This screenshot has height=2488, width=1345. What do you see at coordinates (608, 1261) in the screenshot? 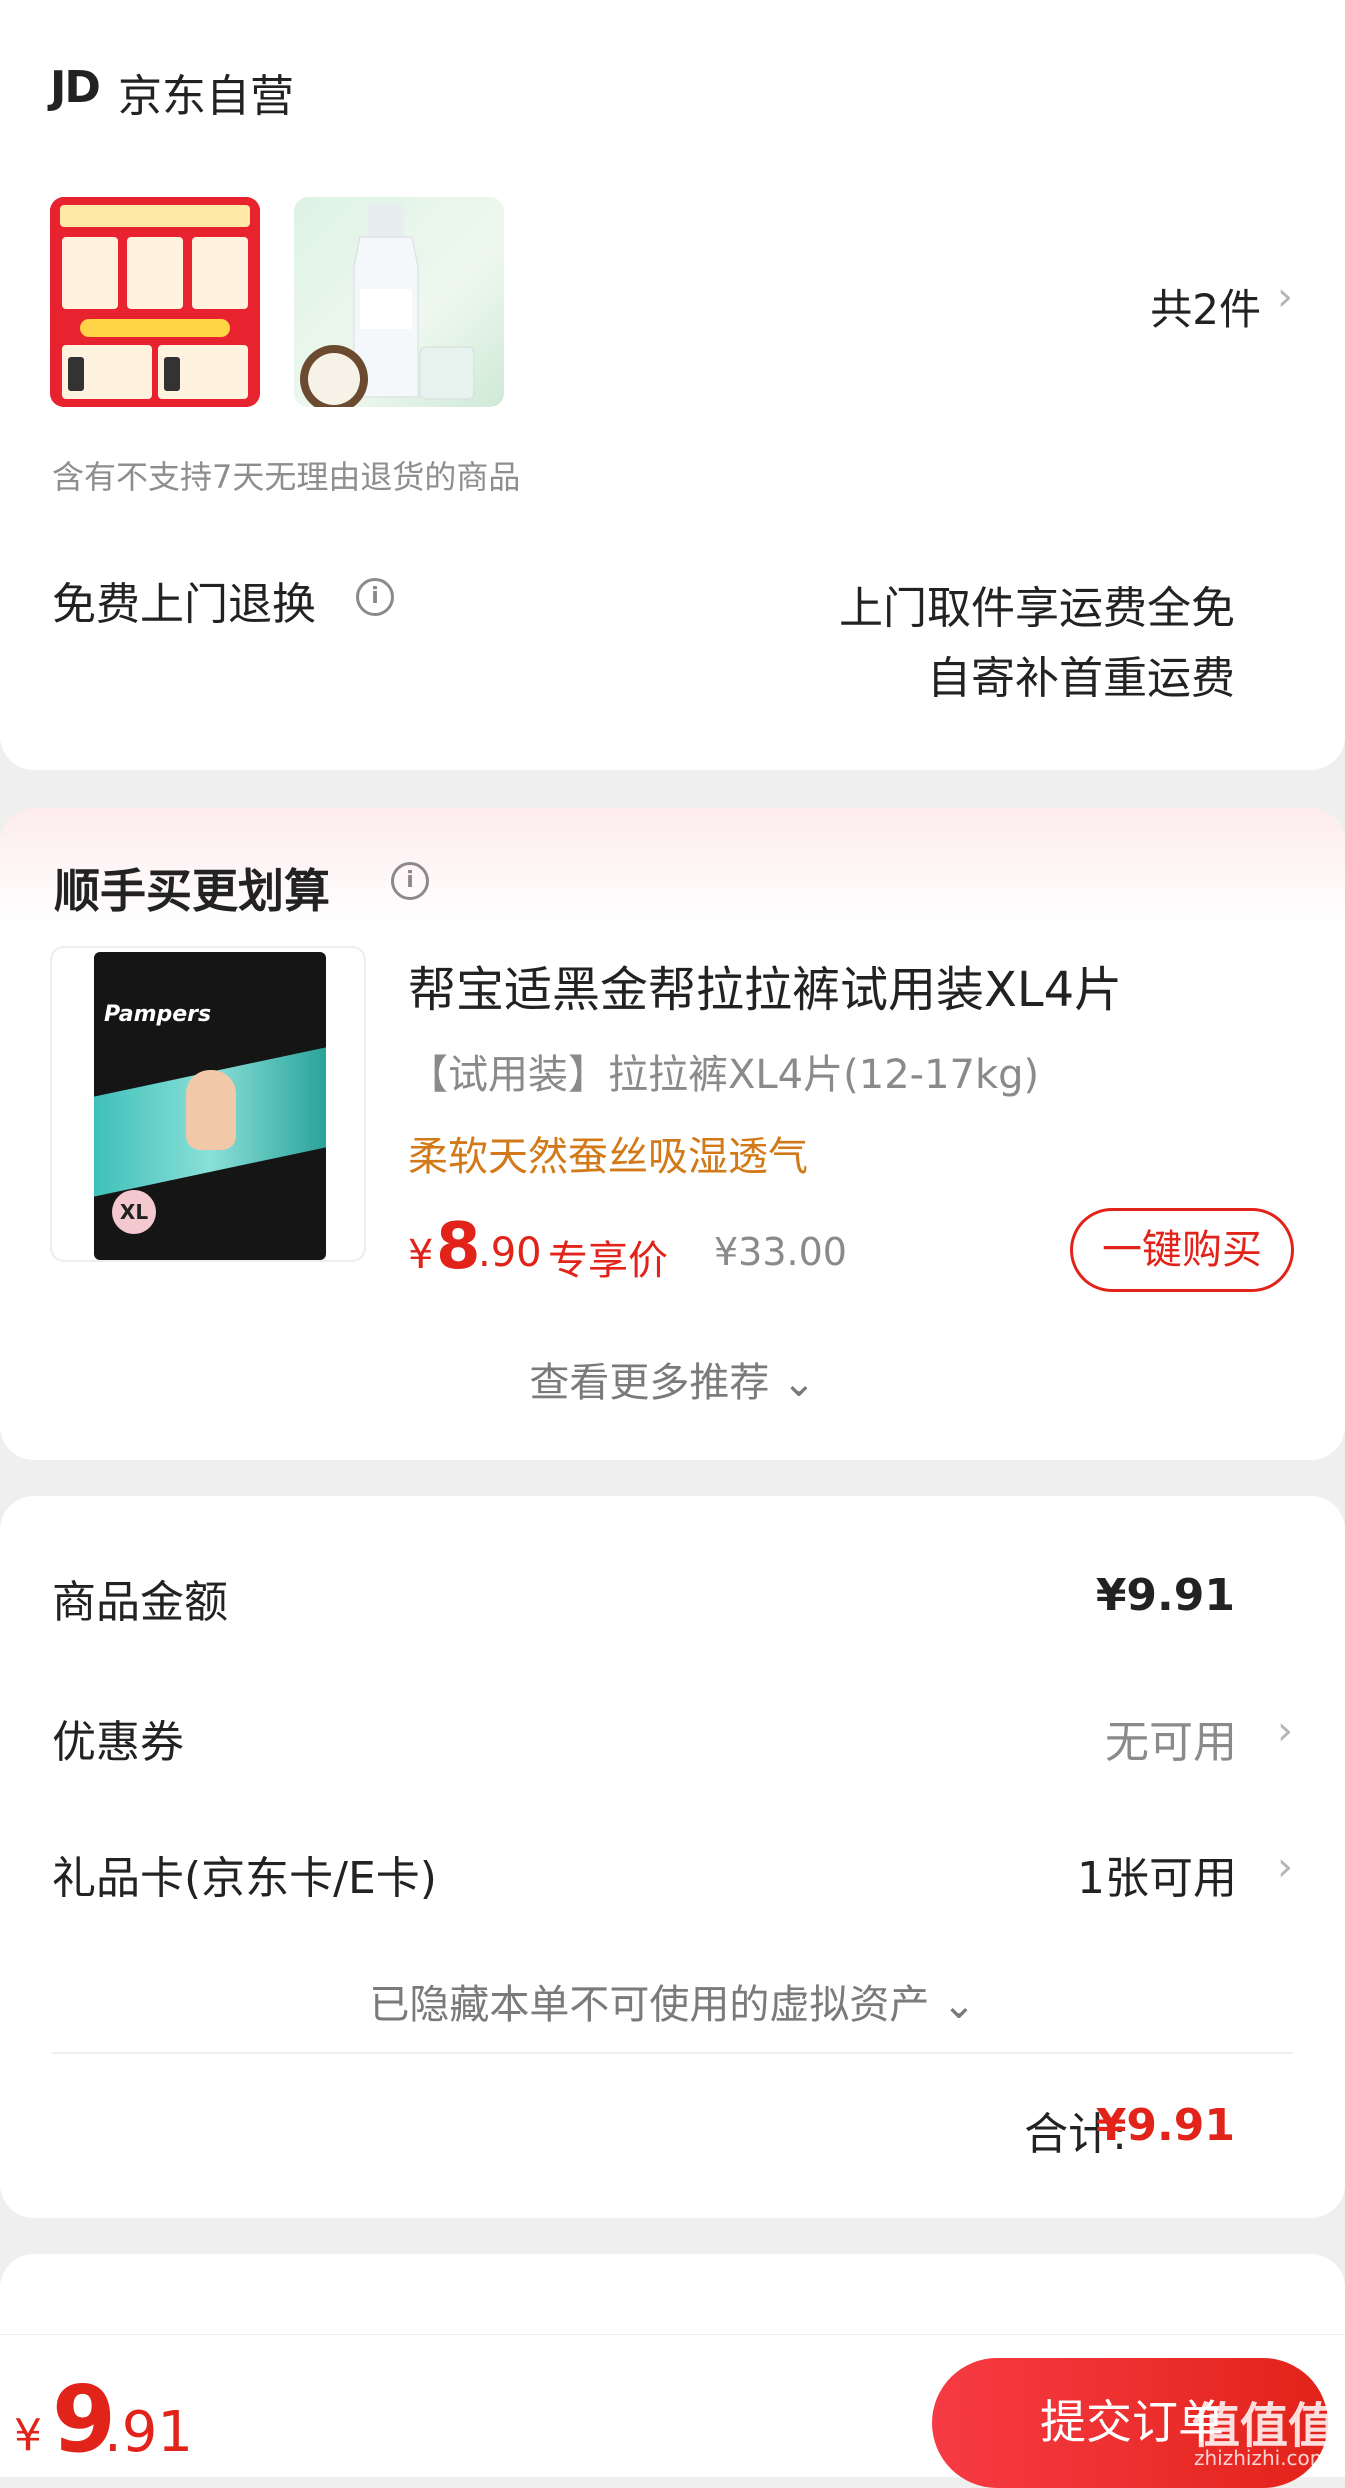
I see `exclusive-price-tag: 专享价` at bounding box center [608, 1261].